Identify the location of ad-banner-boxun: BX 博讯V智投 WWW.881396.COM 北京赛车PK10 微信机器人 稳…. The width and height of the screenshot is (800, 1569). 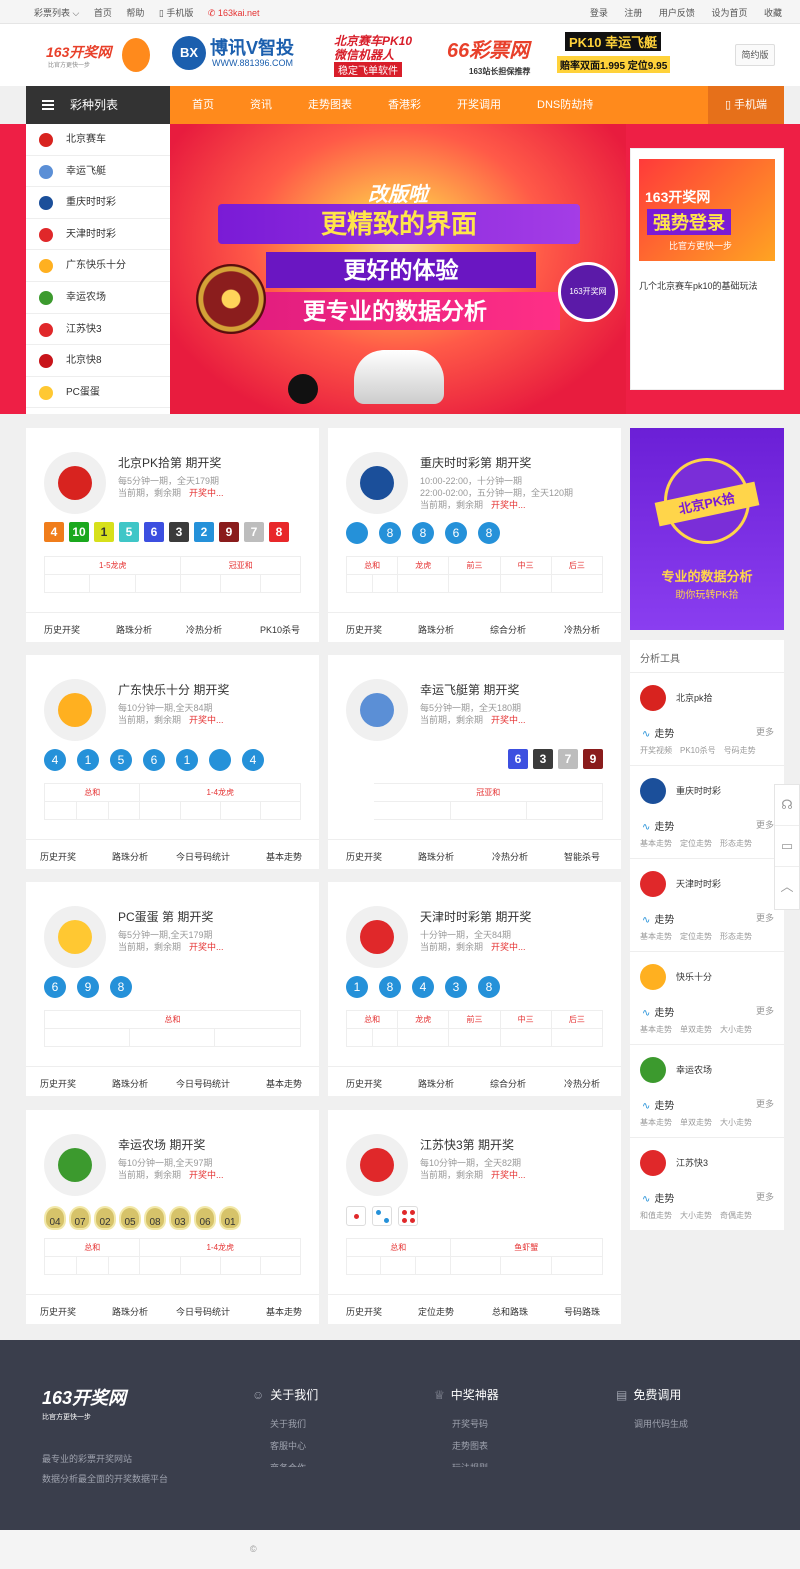
(297, 55).